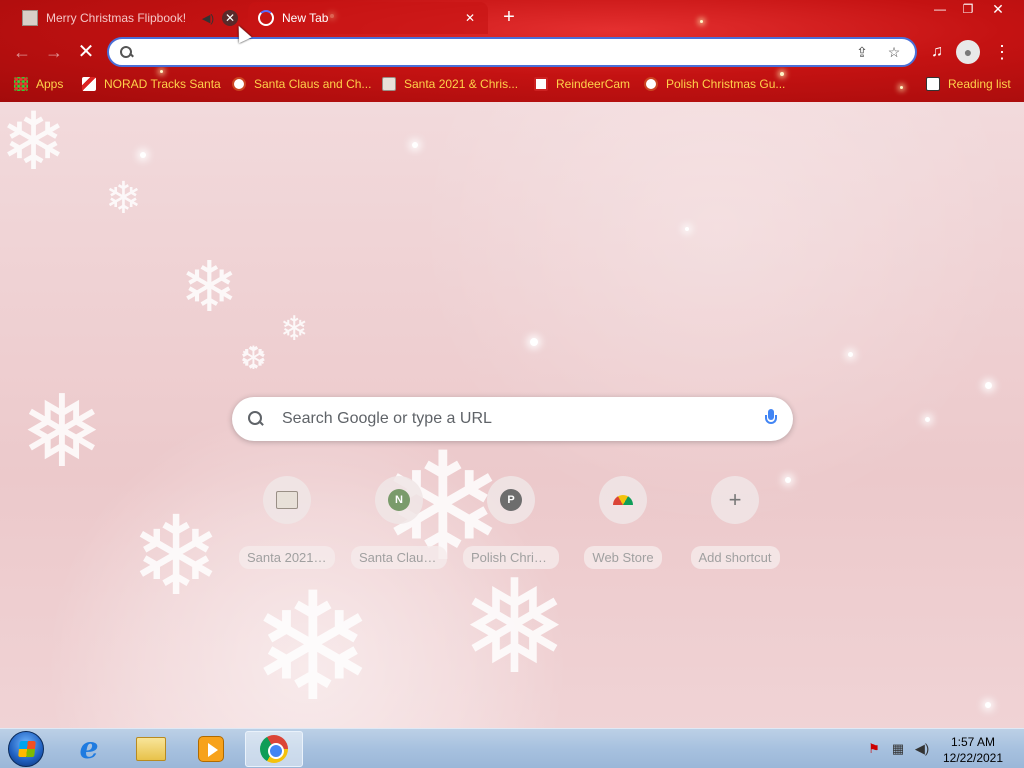 The height and width of the screenshot is (768, 1024). Describe the element at coordinates (253, 358) in the screenshot. I see `snowflake-decoration: ❆` at that location.